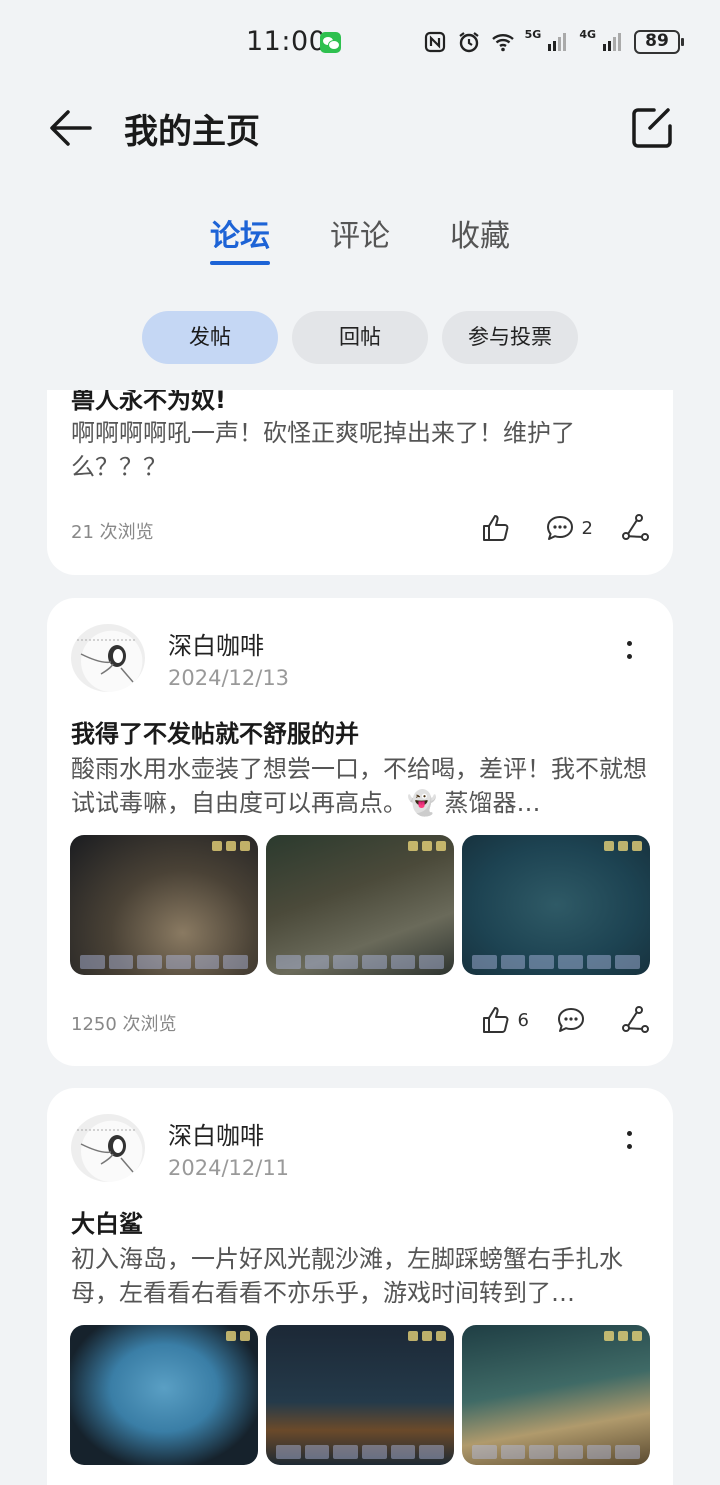 This screenshot has width=720, height=1485. What do you see at coordinates (240, 233) in the screenshot?
I see `tab-forum: 论坛` at bounding box center [240, 233].